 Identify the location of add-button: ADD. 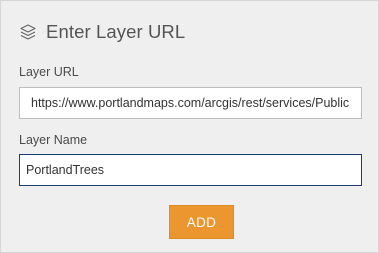
(201, 222).